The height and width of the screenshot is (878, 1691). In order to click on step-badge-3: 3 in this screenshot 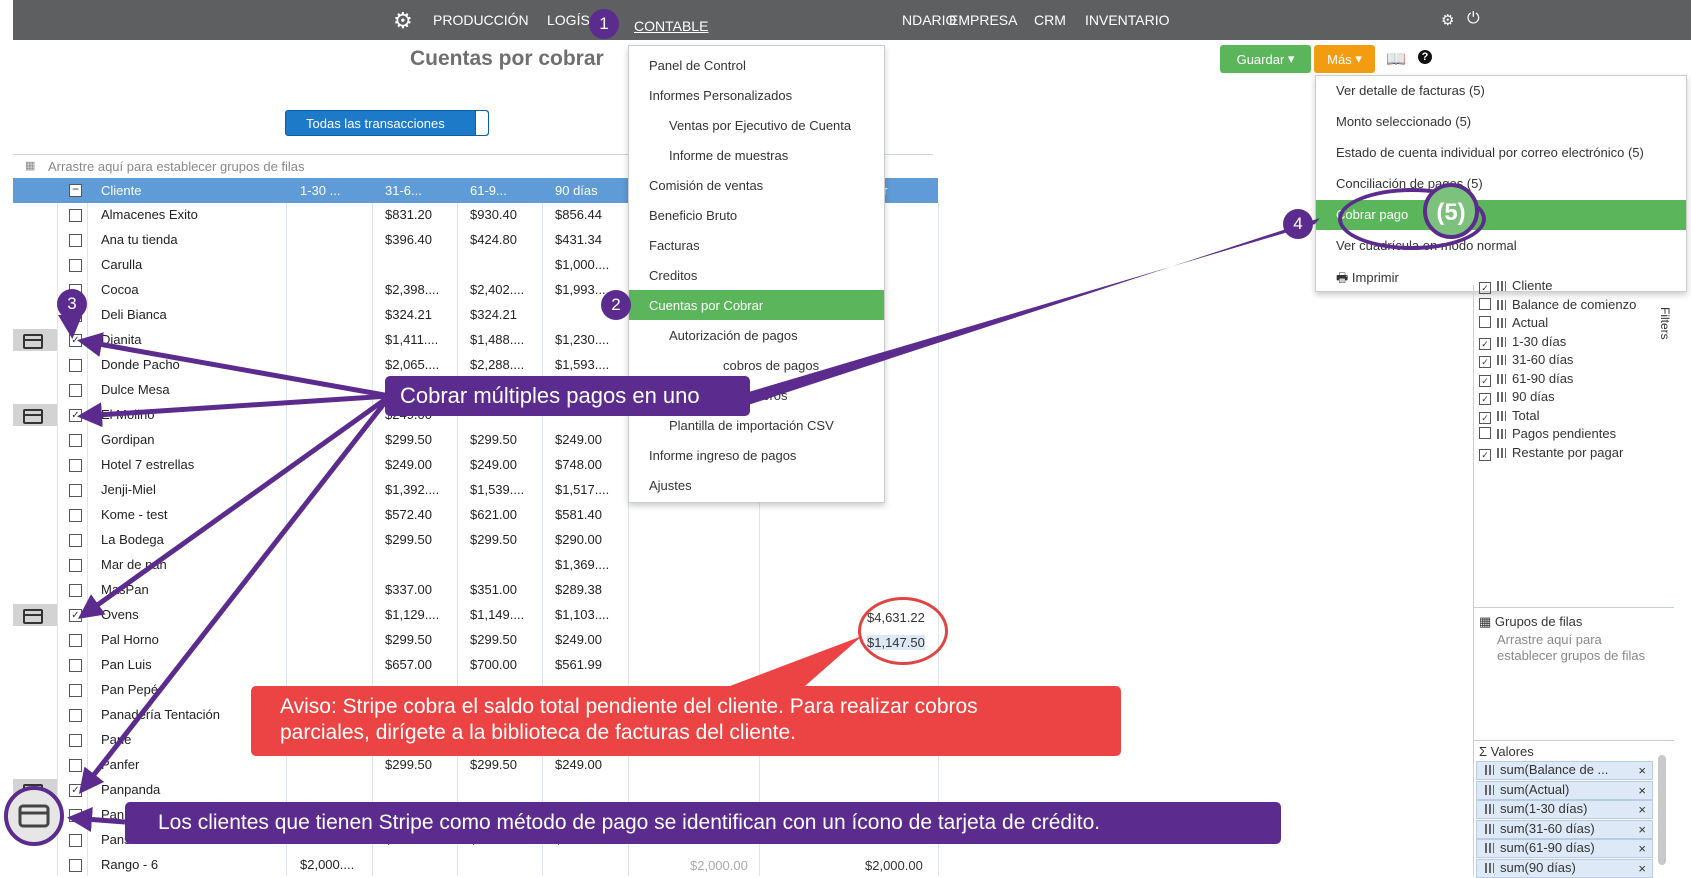, I will do `click(72, 304)`.